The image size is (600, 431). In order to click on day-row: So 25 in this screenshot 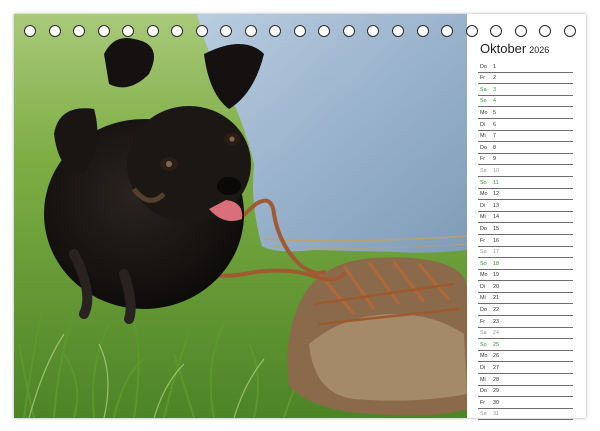, I will do `click(525, 345)`.